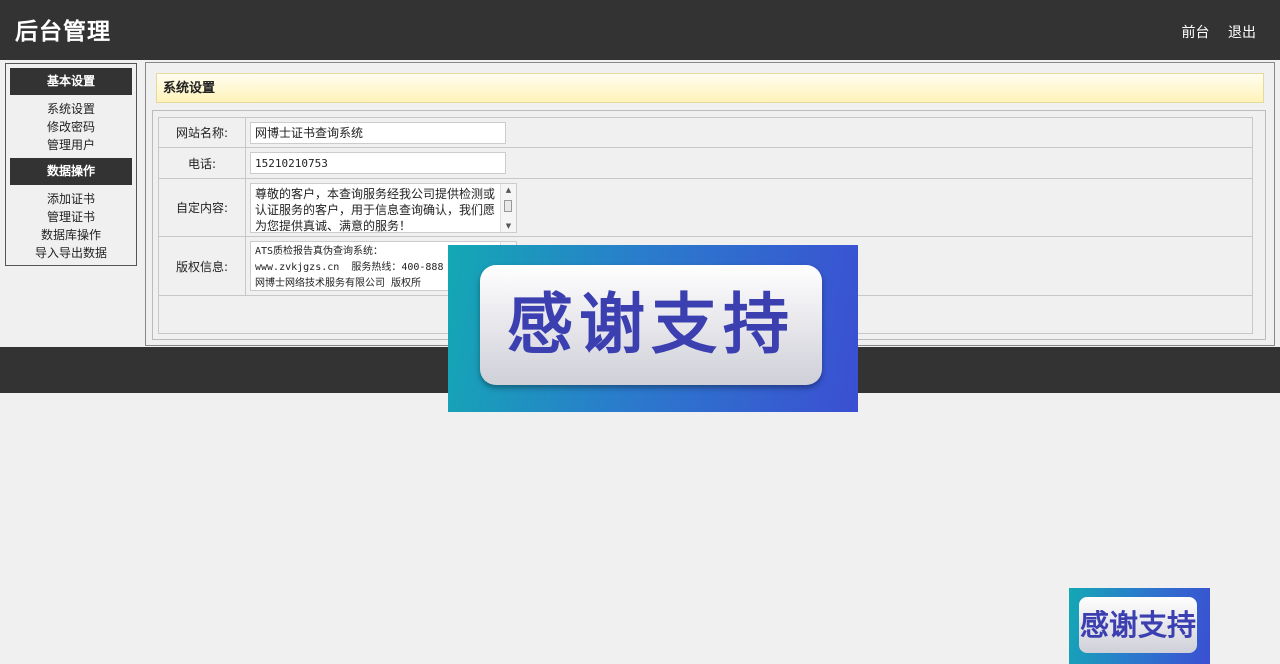 This screenshot has height=664, width=1280. I want to click on thanks-ad-large-text: 感谢支持, so click(651, 325).